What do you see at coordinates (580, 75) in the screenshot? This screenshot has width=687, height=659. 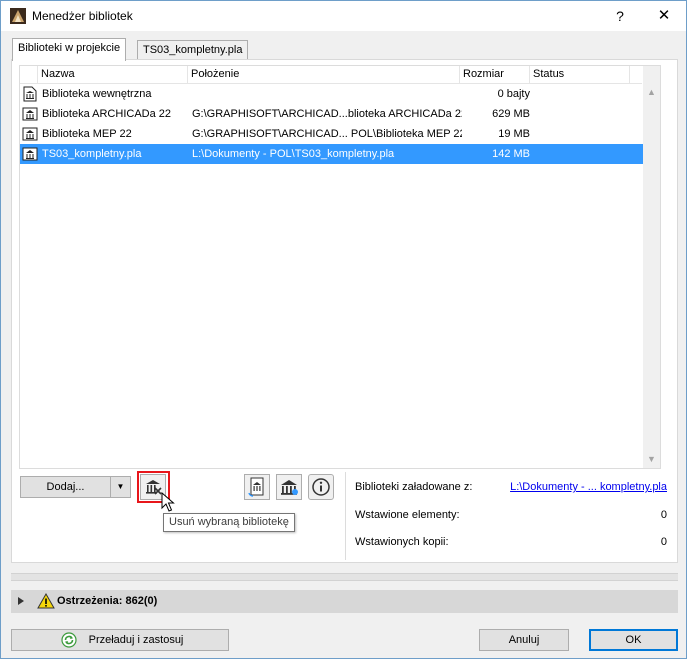 I see `column-header-status: Status` at bounding box center [580, 75].